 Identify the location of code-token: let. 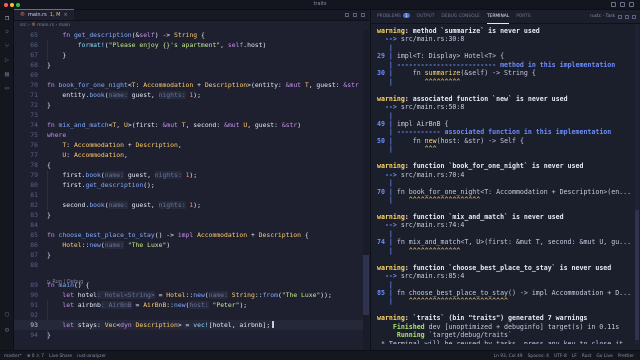
(70, 325).